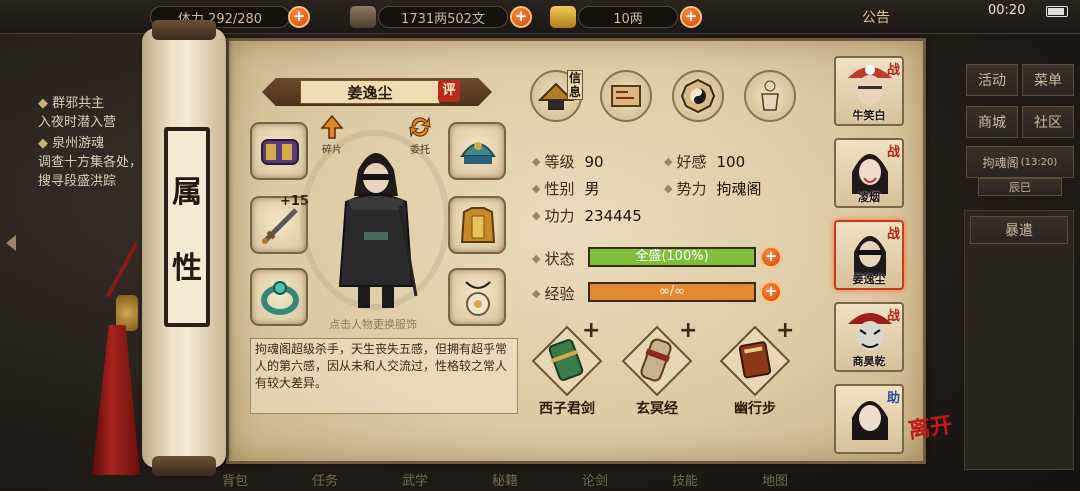 This screenshot has width=1080, height=491. What do you see at coordinates (1048, 122) in the screenshot?
I see `community-button: 社区` at bounding box center [1048, 122].